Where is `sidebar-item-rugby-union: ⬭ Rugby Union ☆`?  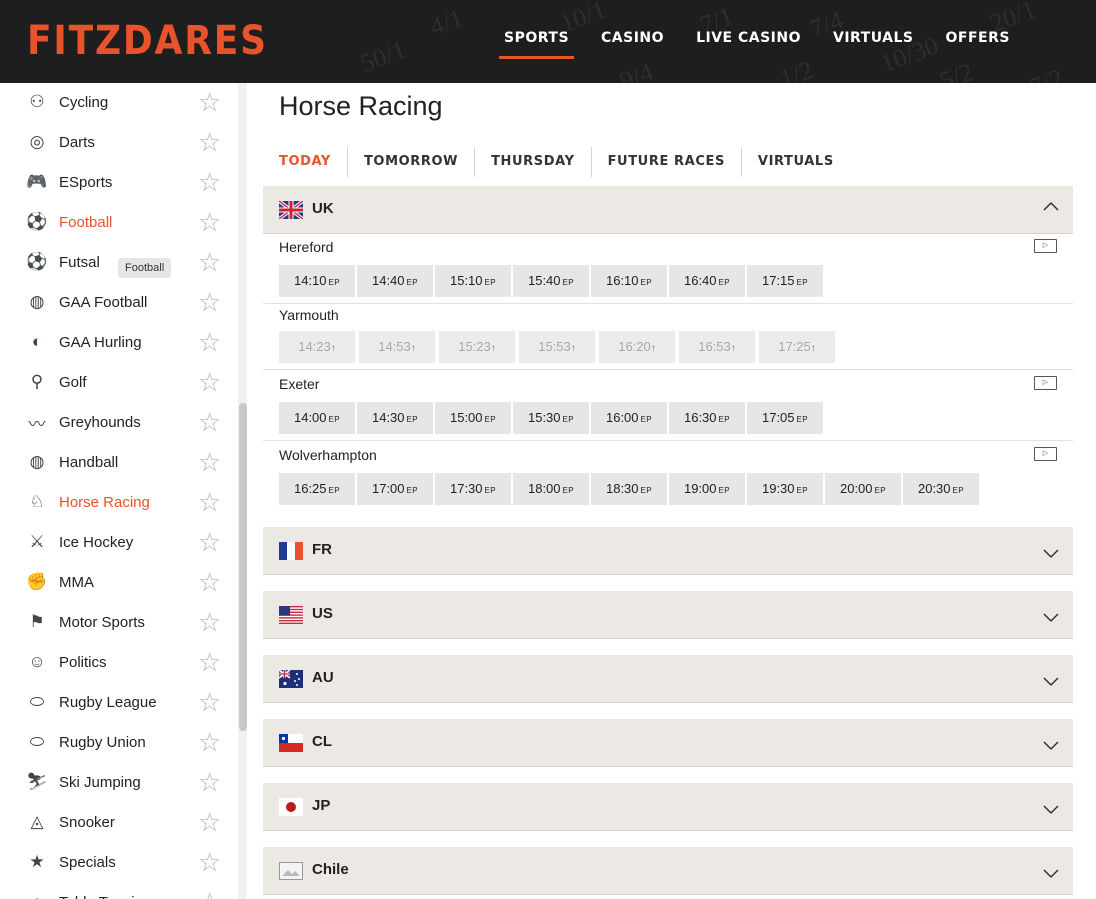 sidebar-item-rugby-union: ⬭ Rugby Union ☆ is located at coordinates (119, 742).